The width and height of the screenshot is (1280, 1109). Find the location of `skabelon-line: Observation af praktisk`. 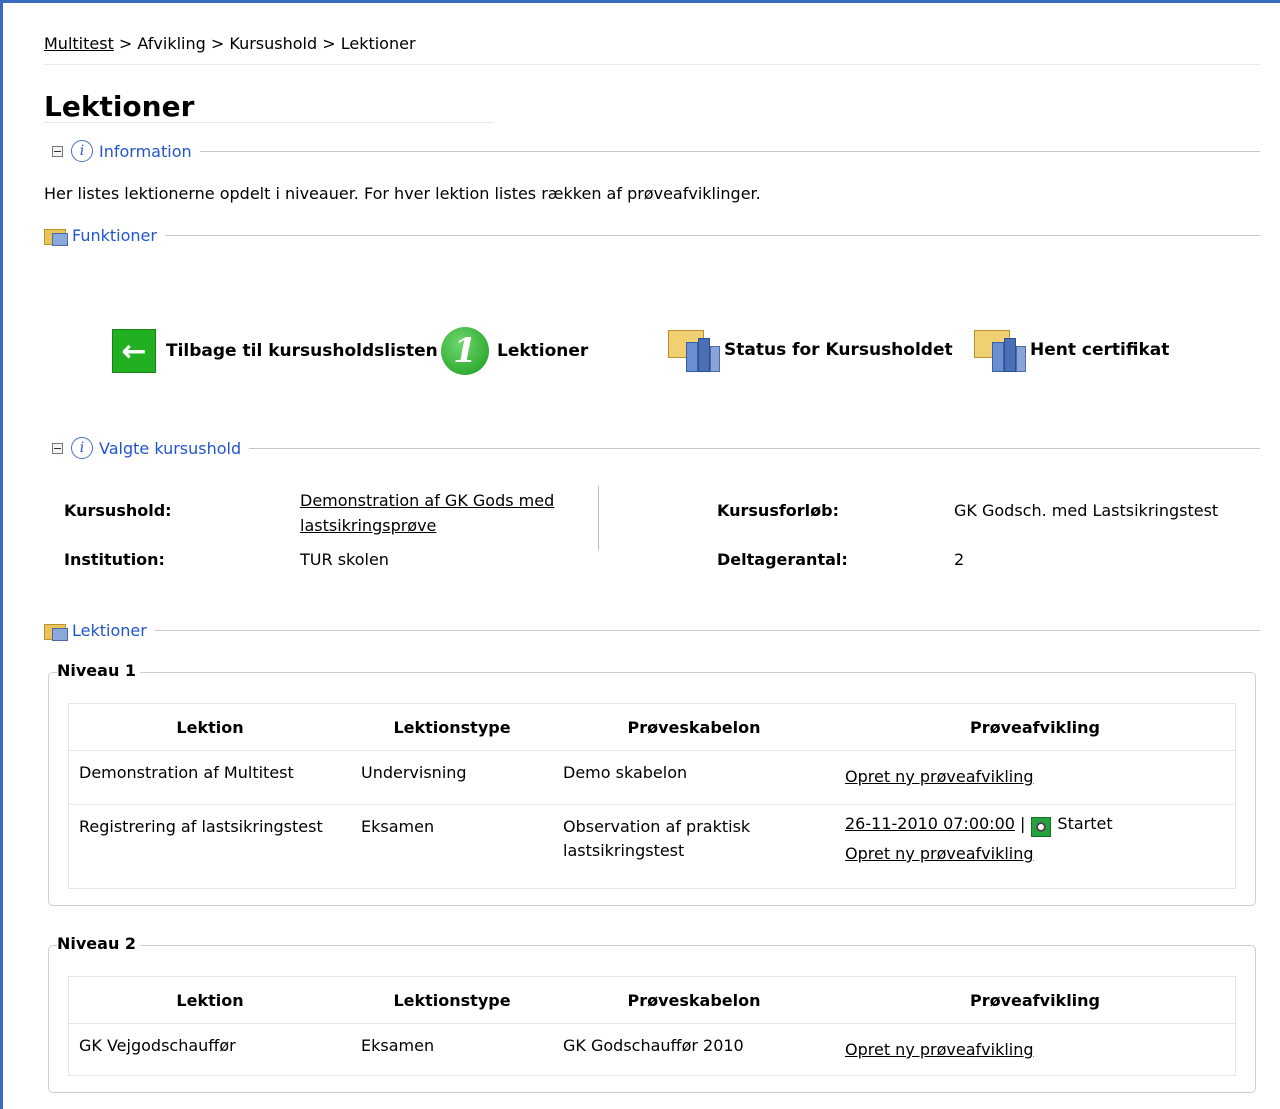

skabelon-line: Observation af praktisk is located at coordinates (657, 826).